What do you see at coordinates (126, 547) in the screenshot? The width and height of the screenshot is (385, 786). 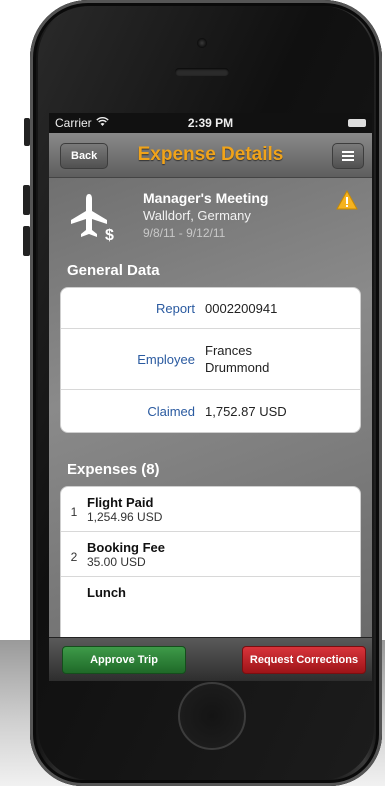 I see `expense-name: Booking Fee` at bounding box center [126, 547].